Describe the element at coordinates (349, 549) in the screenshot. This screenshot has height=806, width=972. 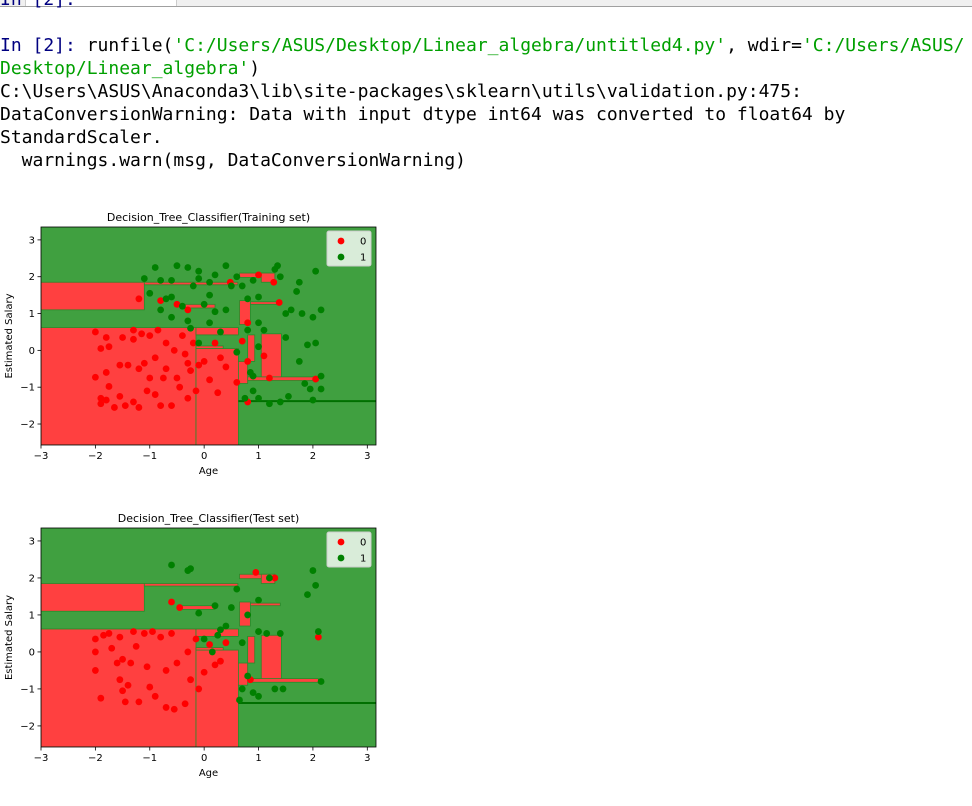
I see `legend: 01` at that location.